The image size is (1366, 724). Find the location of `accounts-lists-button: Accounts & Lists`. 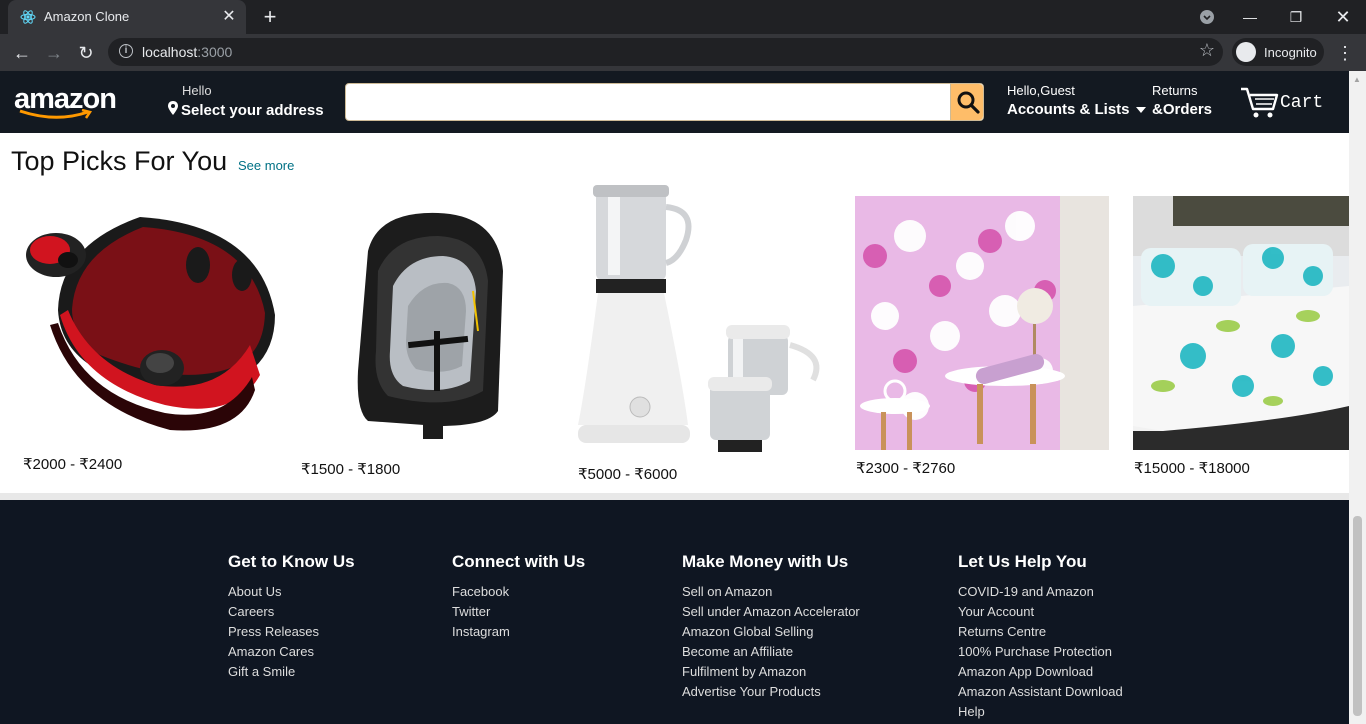

accounts-lists-button: Accounts & Lists is located at coordinates (1076, 109).